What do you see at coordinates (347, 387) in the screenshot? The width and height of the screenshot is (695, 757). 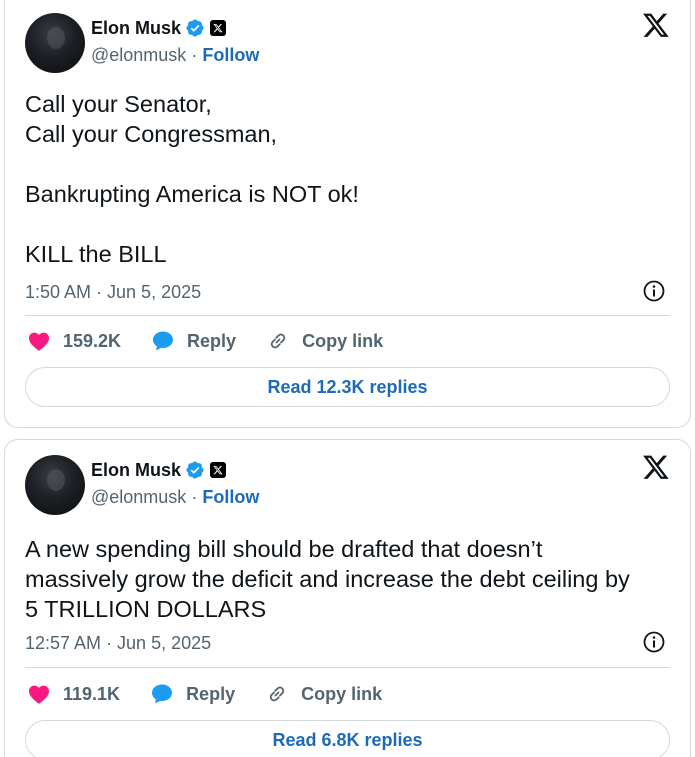 I see `read-replies-button: Read 12.3K replies` at bounding box center [347, 387].